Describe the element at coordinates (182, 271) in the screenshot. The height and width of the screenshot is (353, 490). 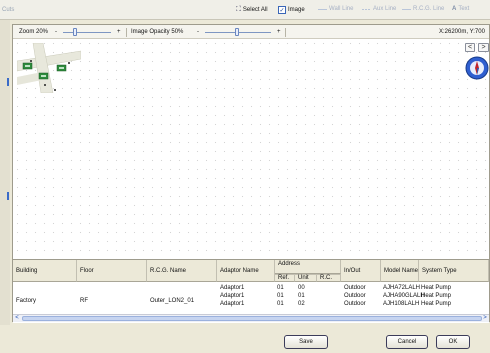
I see `column-header-rcg-name: R.C.G. Name` at that location.